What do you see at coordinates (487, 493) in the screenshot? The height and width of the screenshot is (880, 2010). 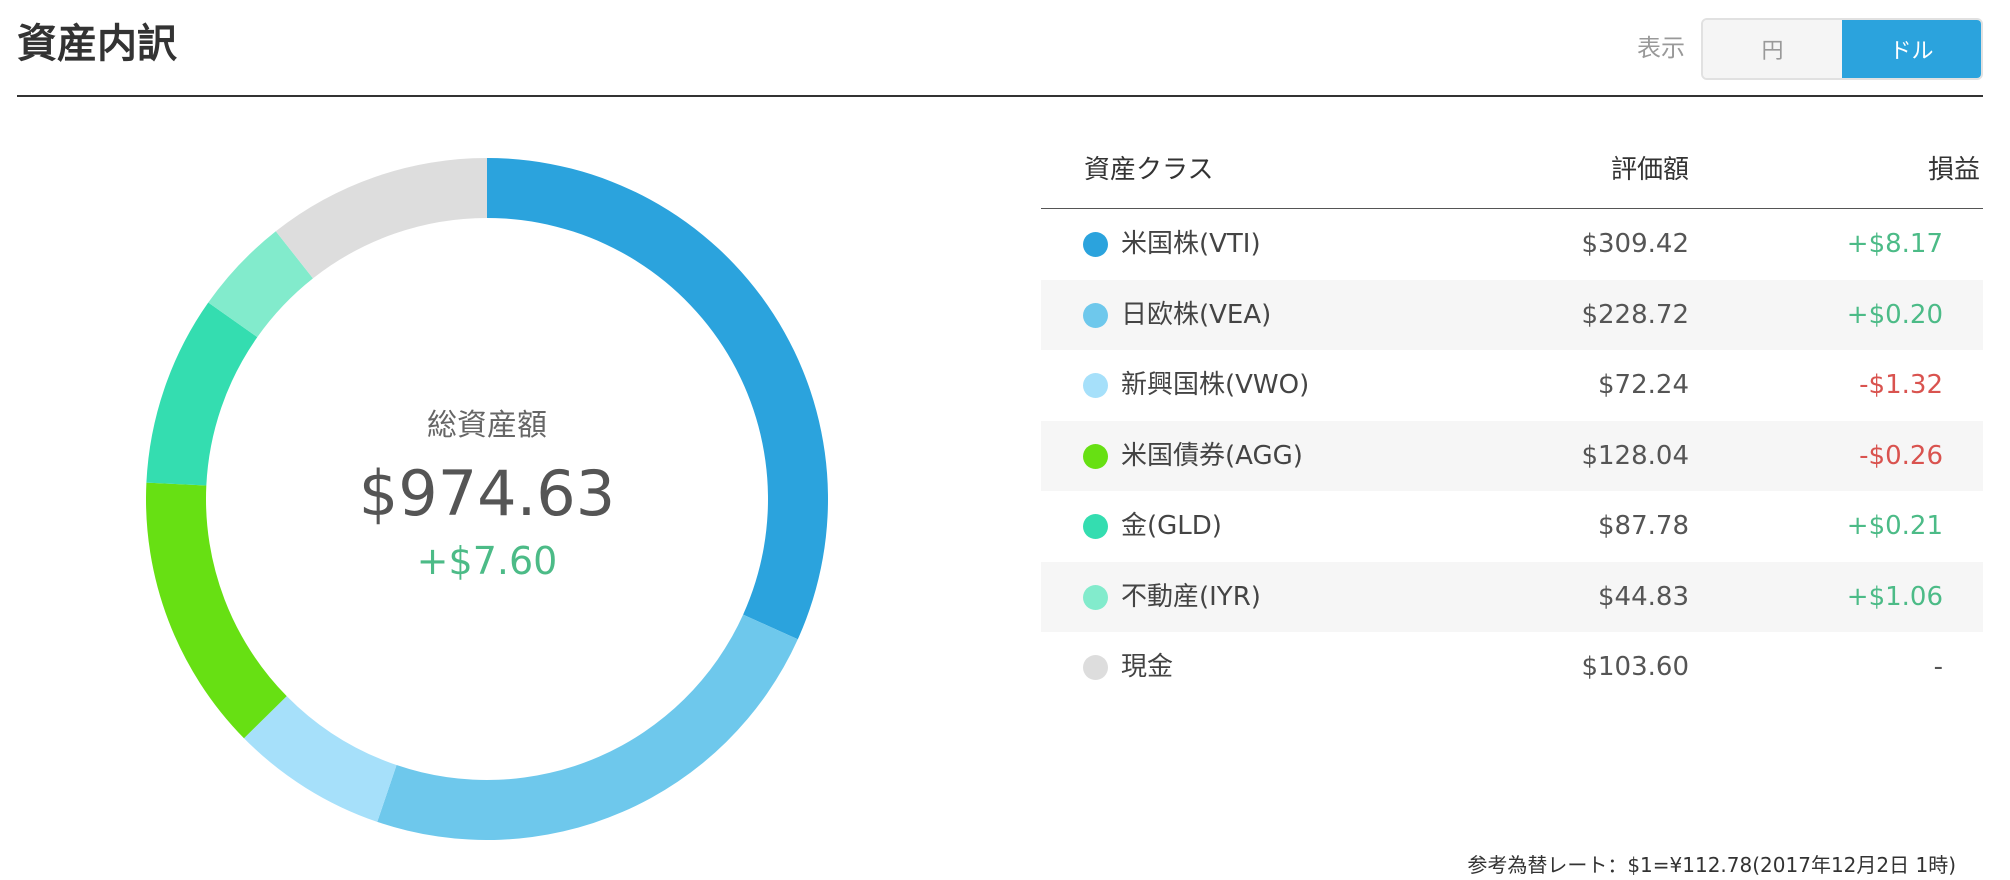 I see `total-assets-value: $974.63` at bounding box center [487, 493].